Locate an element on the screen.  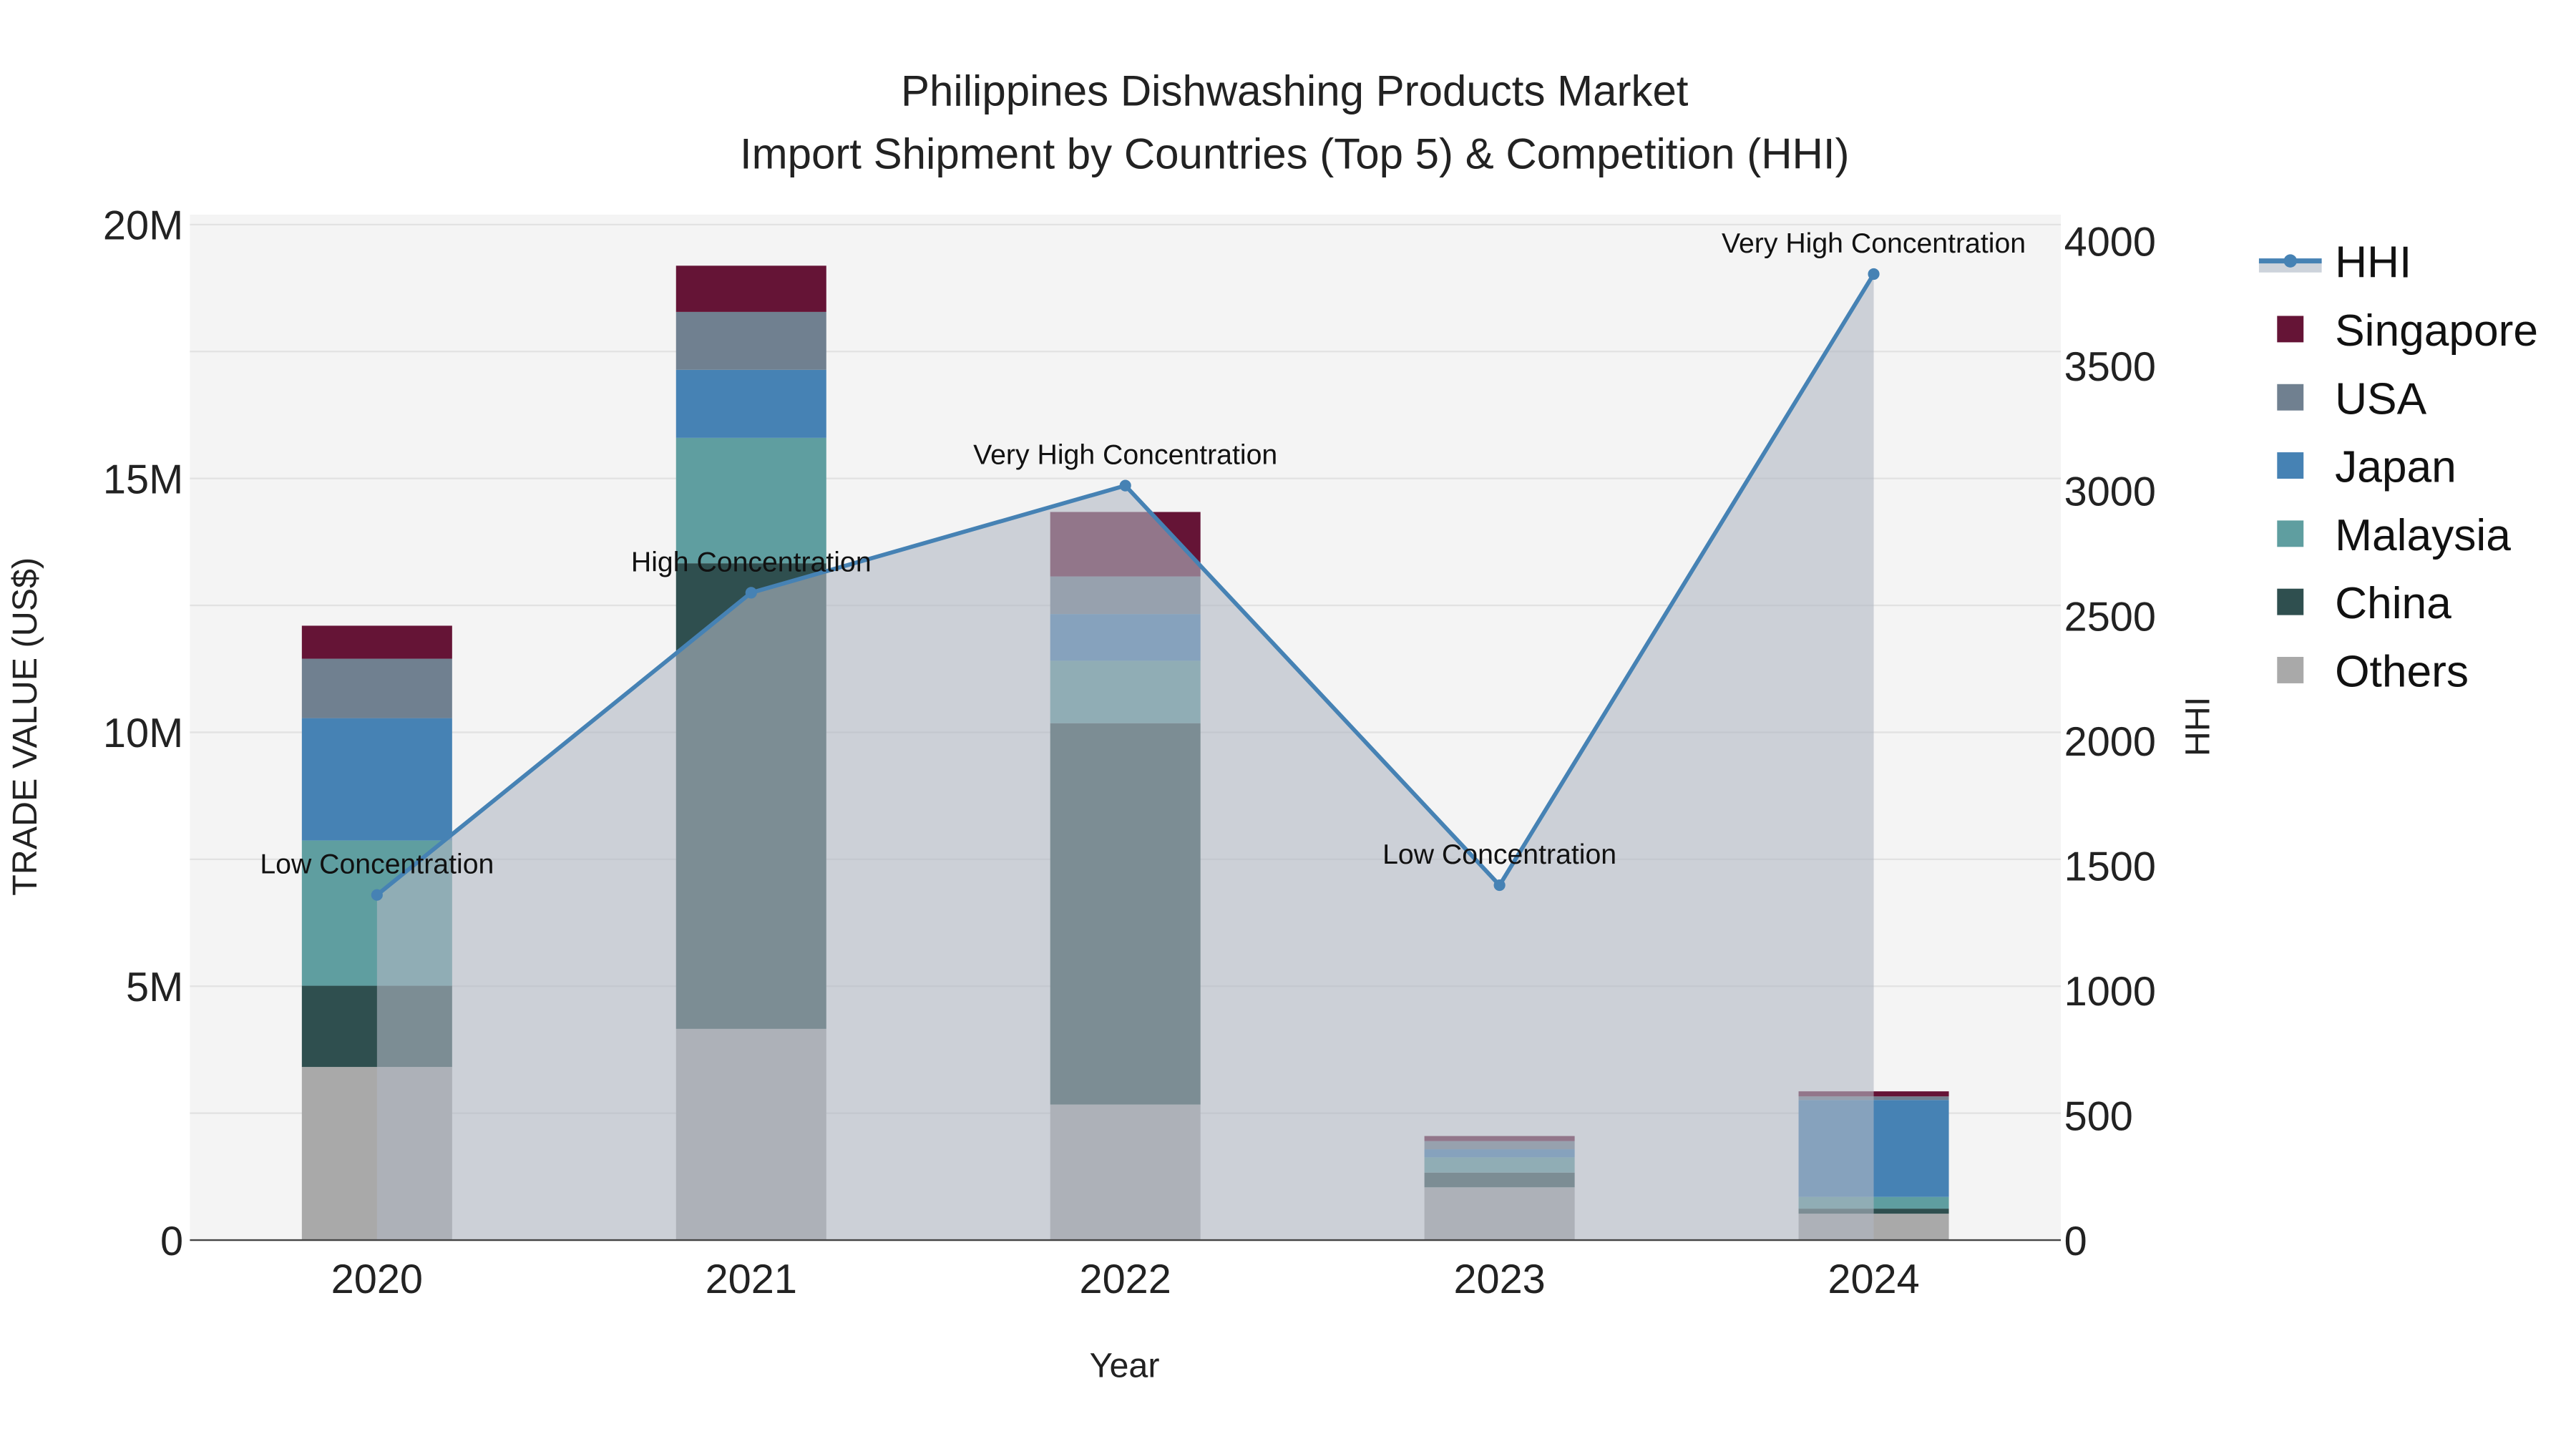
bar-japan-2021 is located at coordinates (750, 403).